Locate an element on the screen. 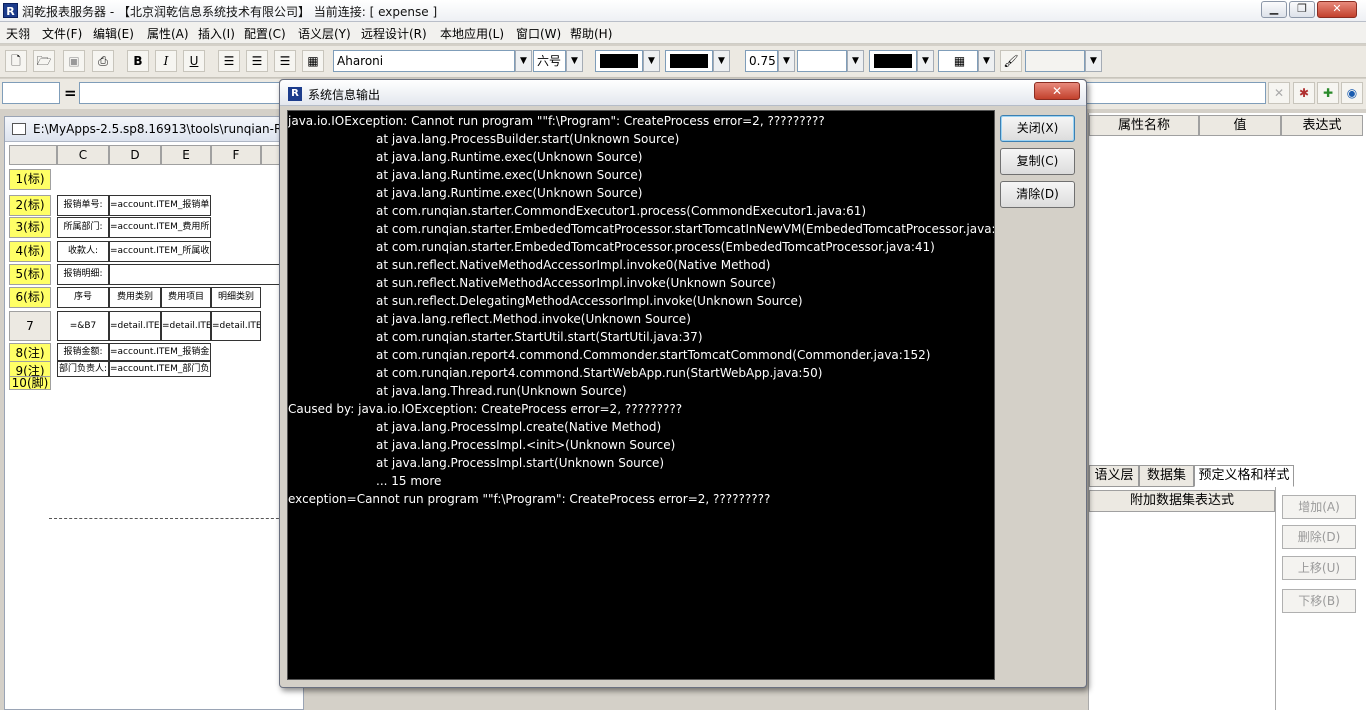  format-brush-icon: 🖌 is located at coordinates (1011, 61).